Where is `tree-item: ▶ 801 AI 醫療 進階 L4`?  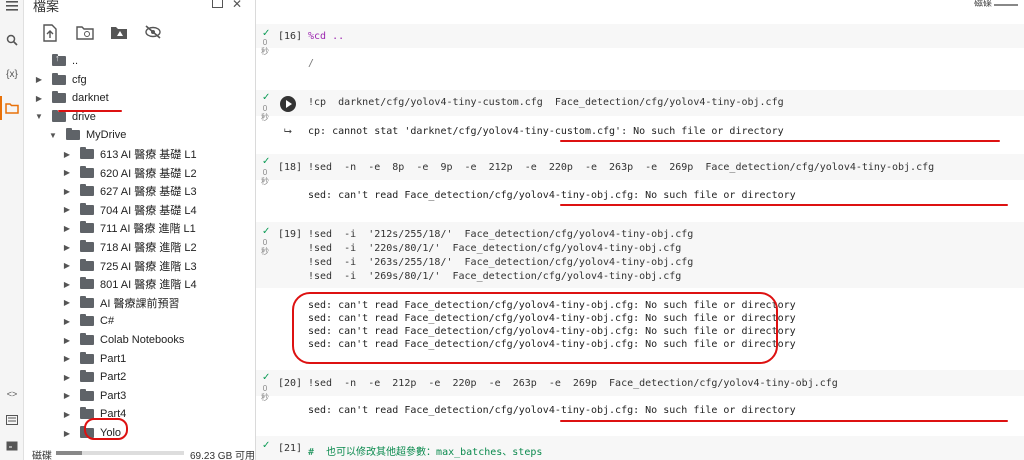 tree-item: ▶ 801 AI 醫療 進階 L4 is located at coordinates (129, 284).